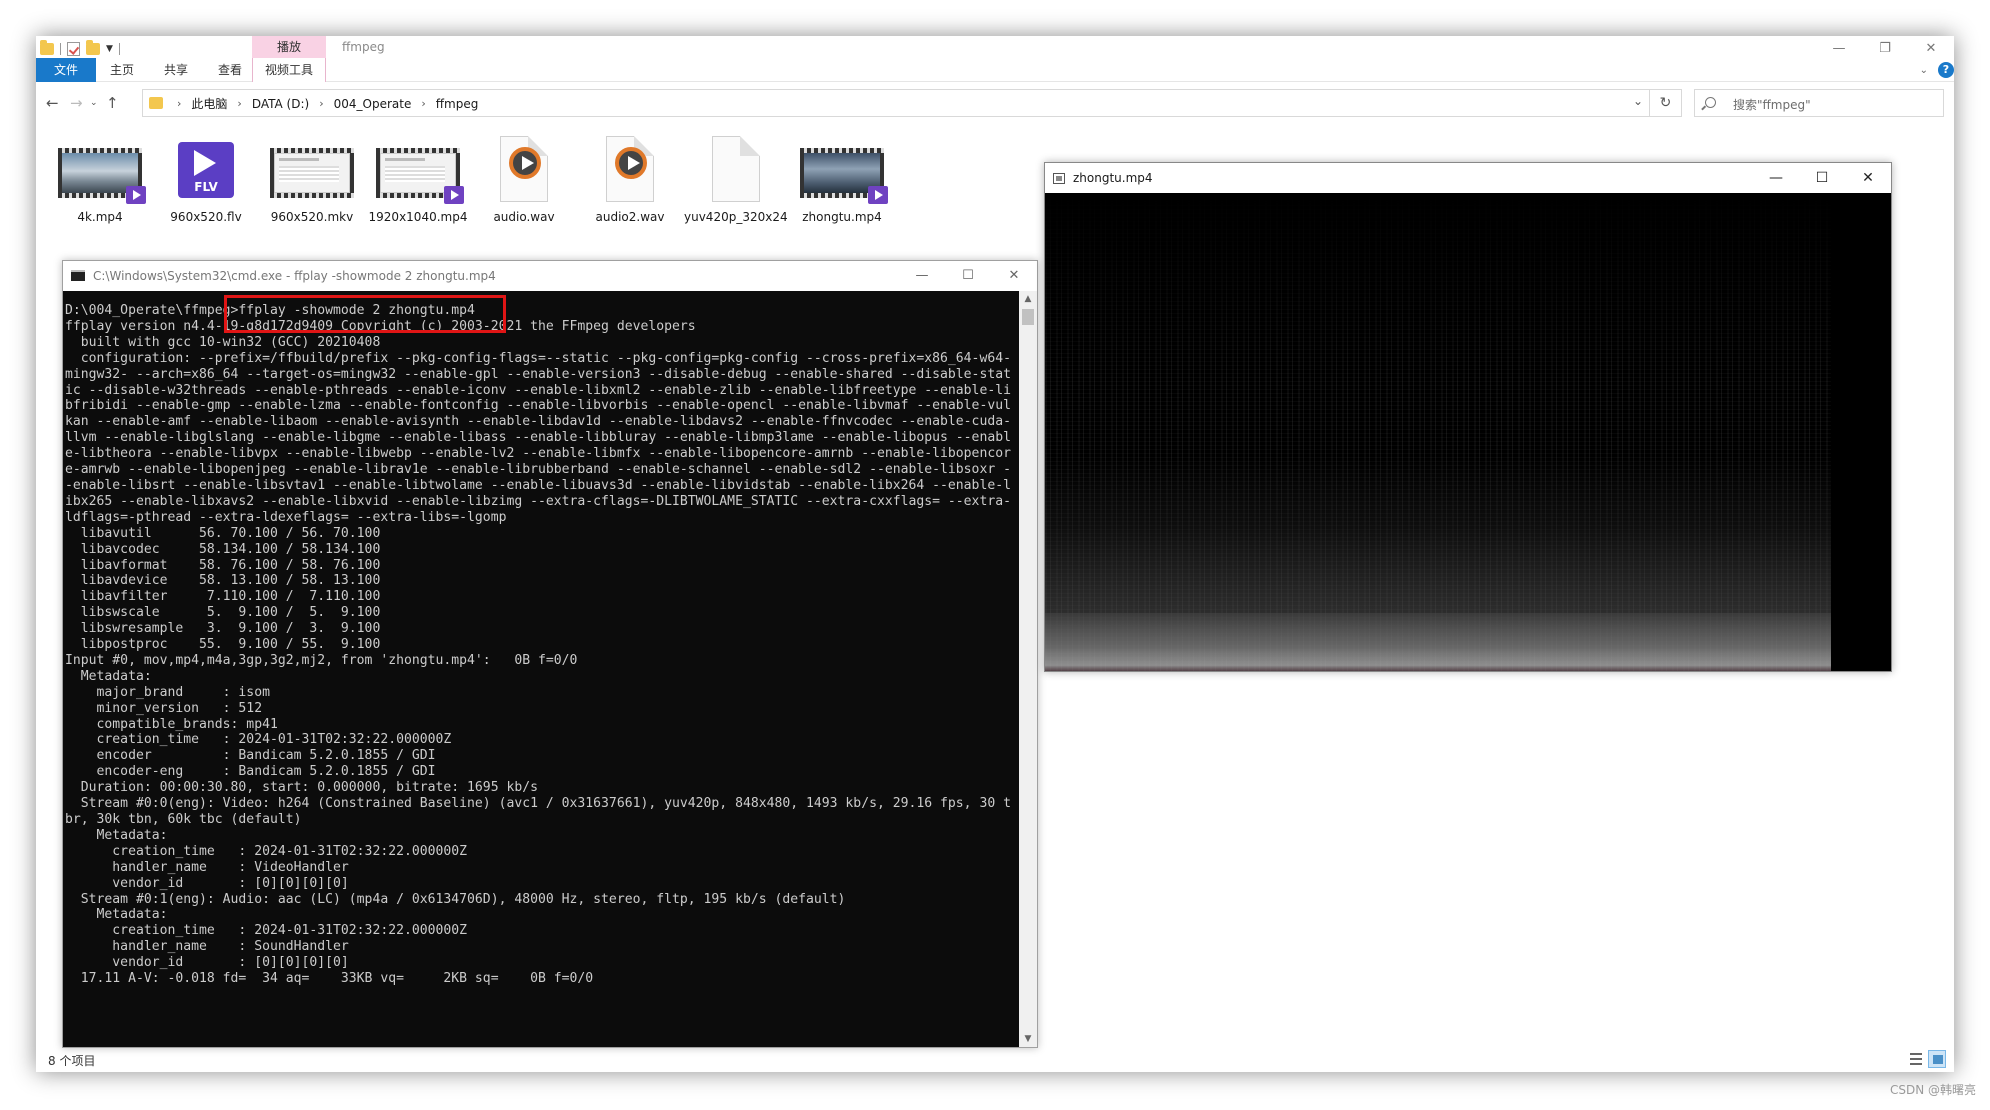 The image size is (1990, 1110). I want to click on player-maximize-button: ☐, so click(1822, 178).